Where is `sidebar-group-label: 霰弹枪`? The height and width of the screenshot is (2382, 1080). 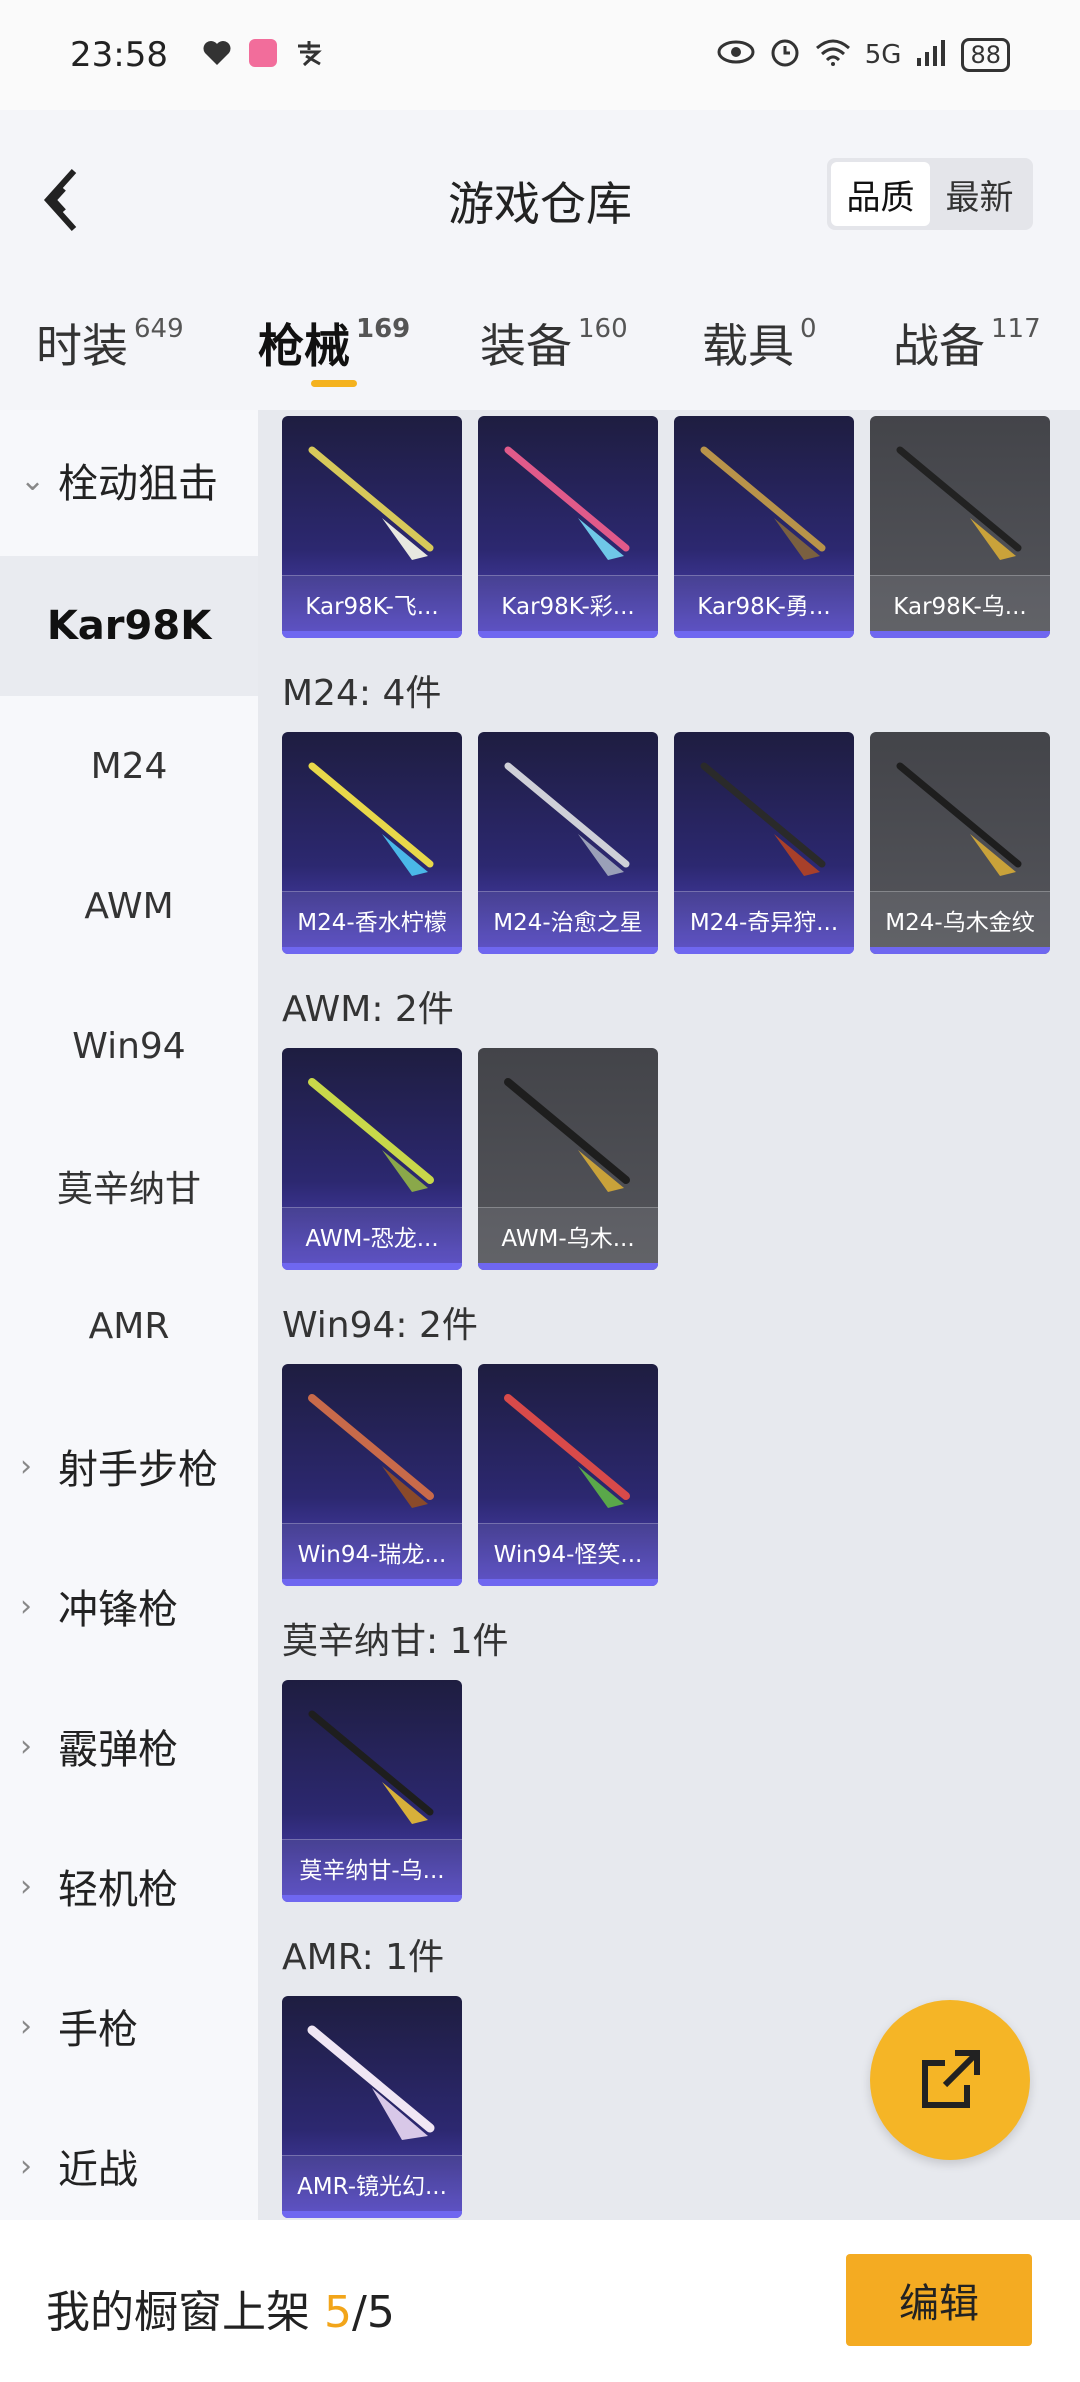
sidebar-group-label: 霰弹枪 is located at coordinates (118, 1750).